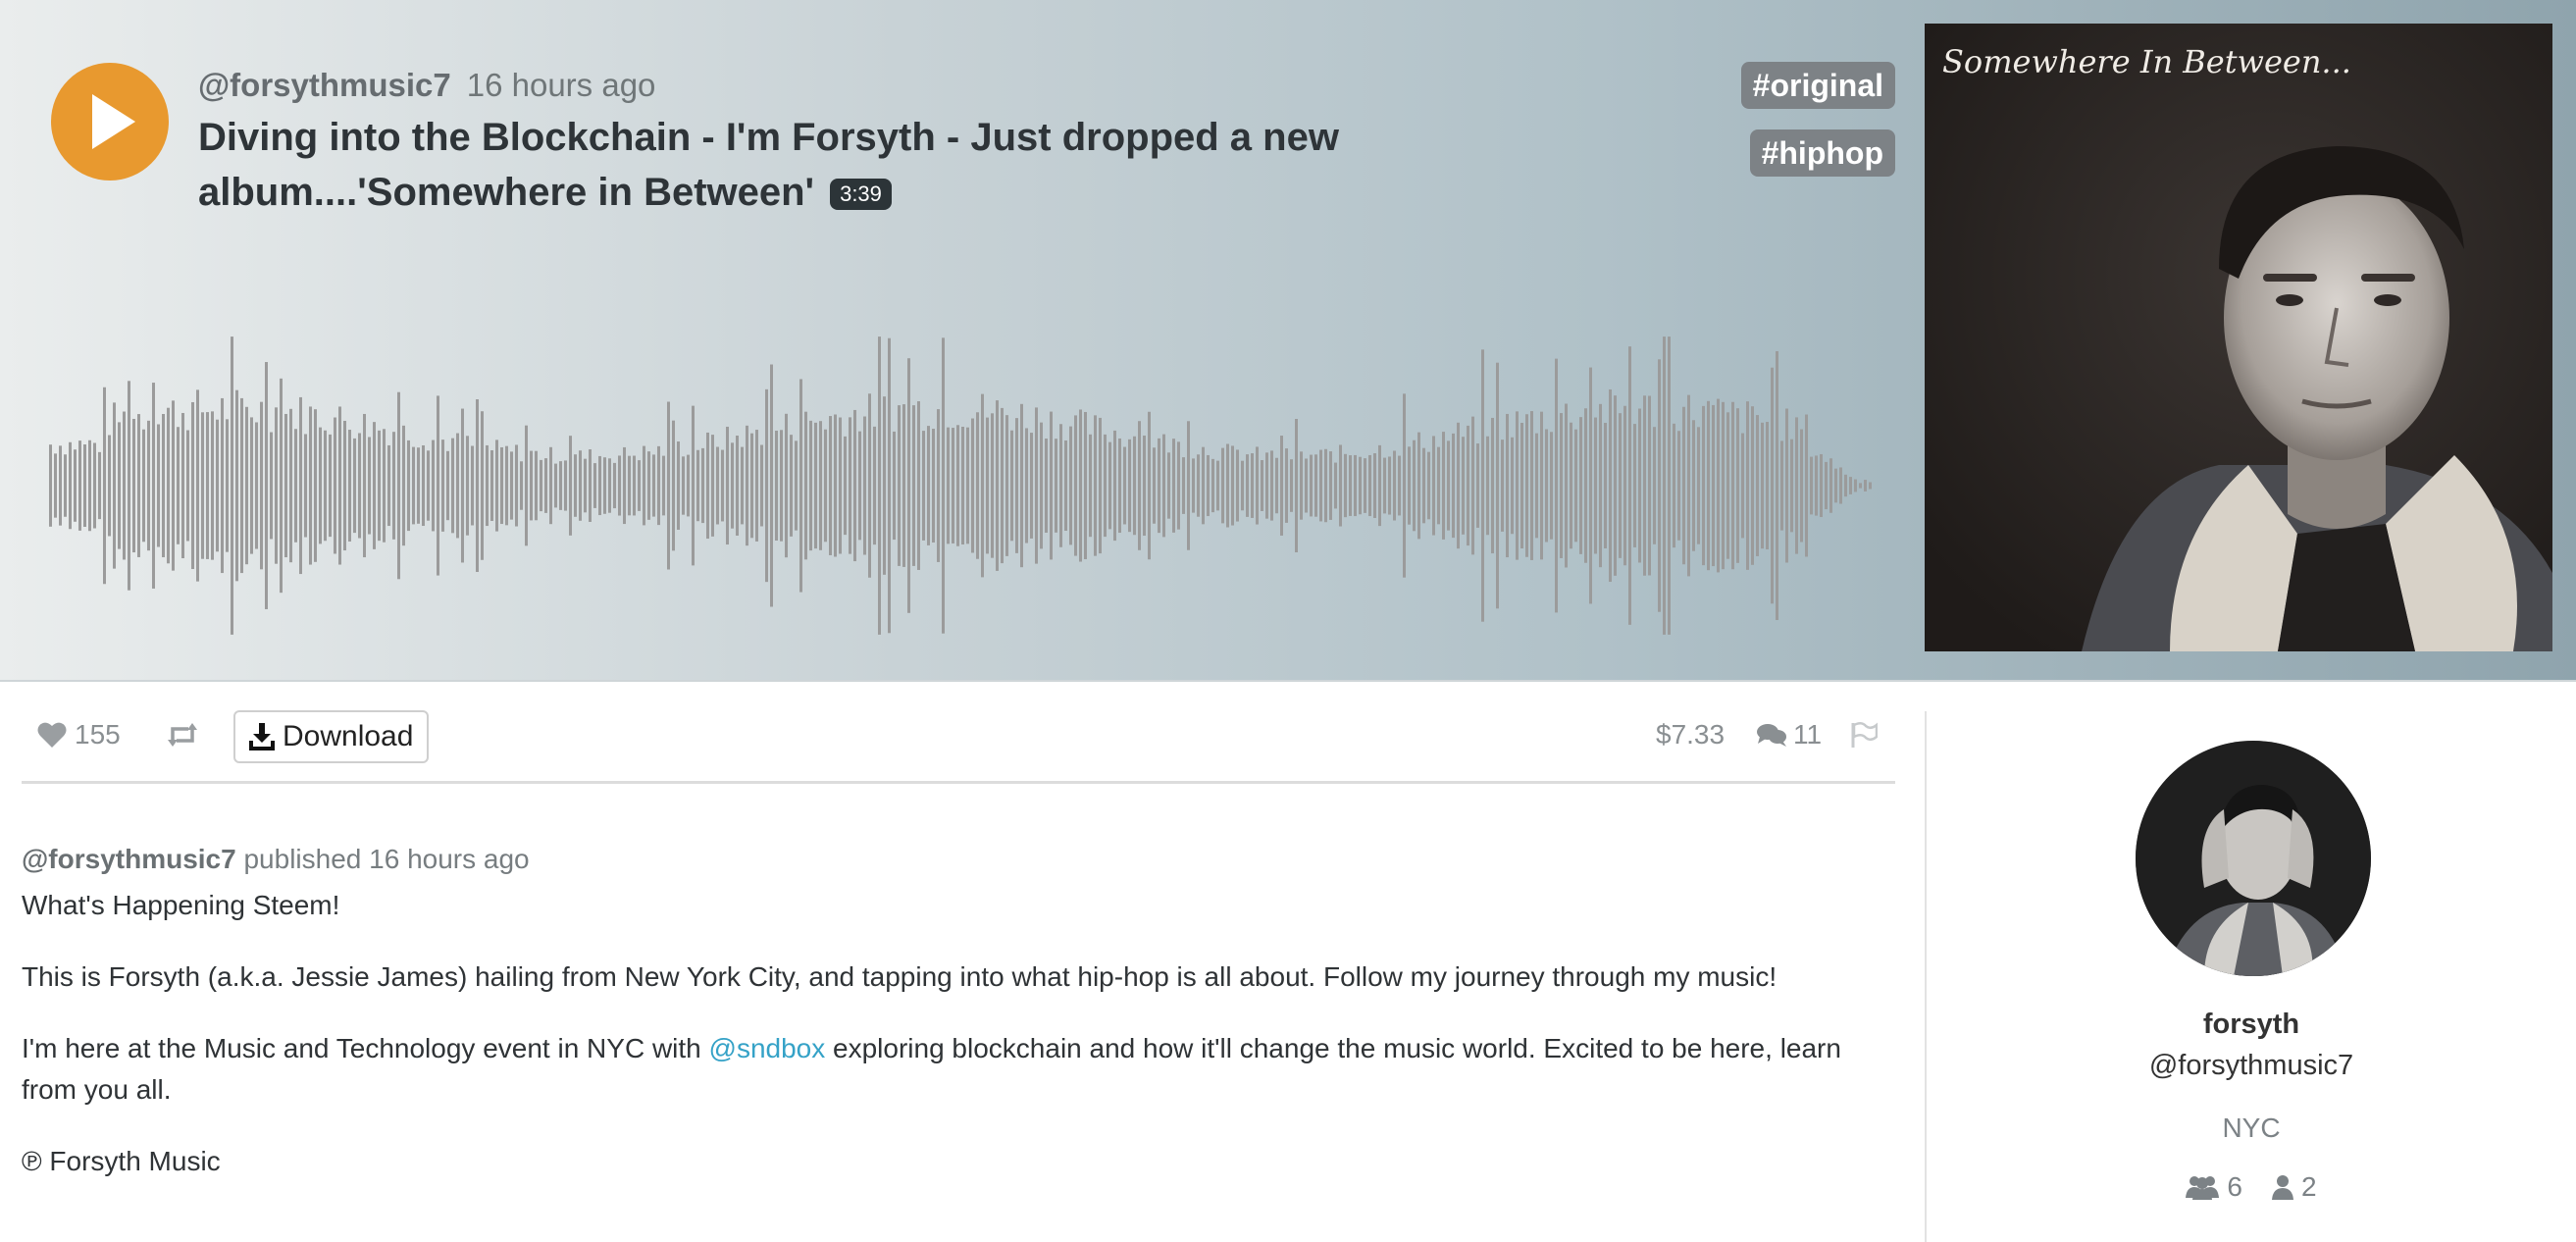 The height and width of the screenshot is (1242, 2576). What do you see at coordinates (79, 735) in the screenshot?
I see `like-button: 155` at bounding box center [79, 735].